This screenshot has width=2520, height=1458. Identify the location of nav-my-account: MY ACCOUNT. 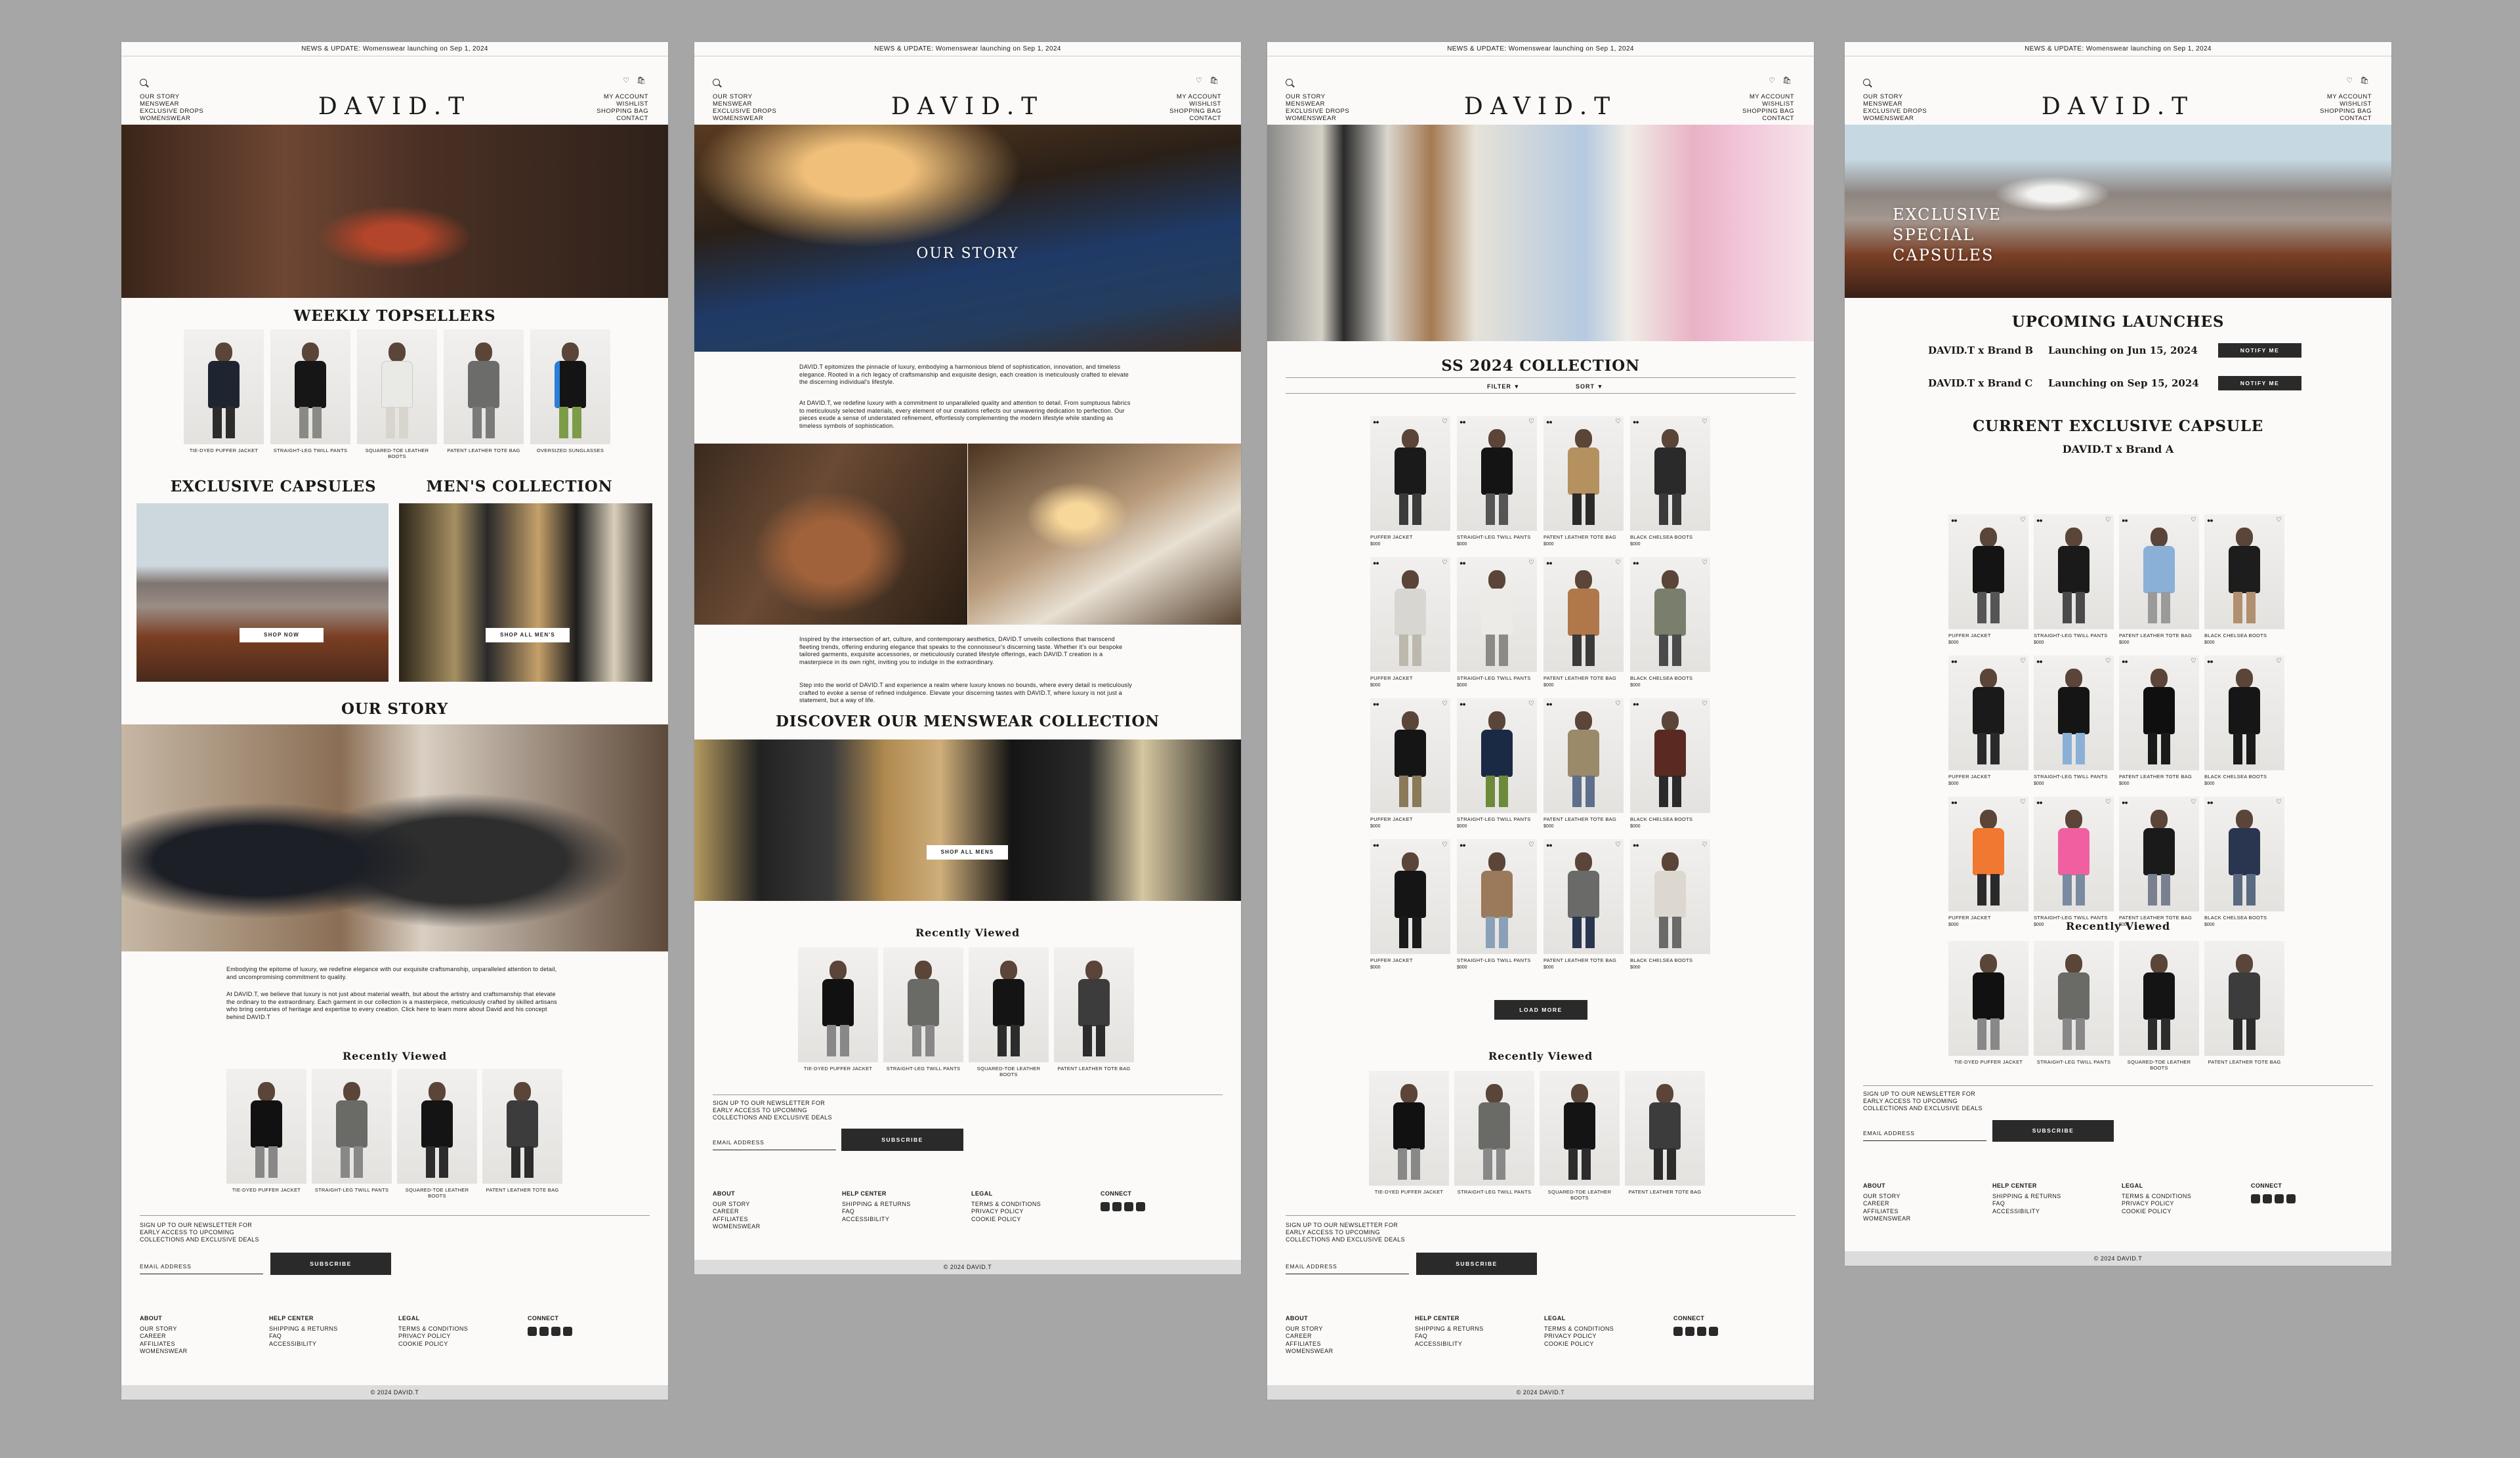
(622, 96).